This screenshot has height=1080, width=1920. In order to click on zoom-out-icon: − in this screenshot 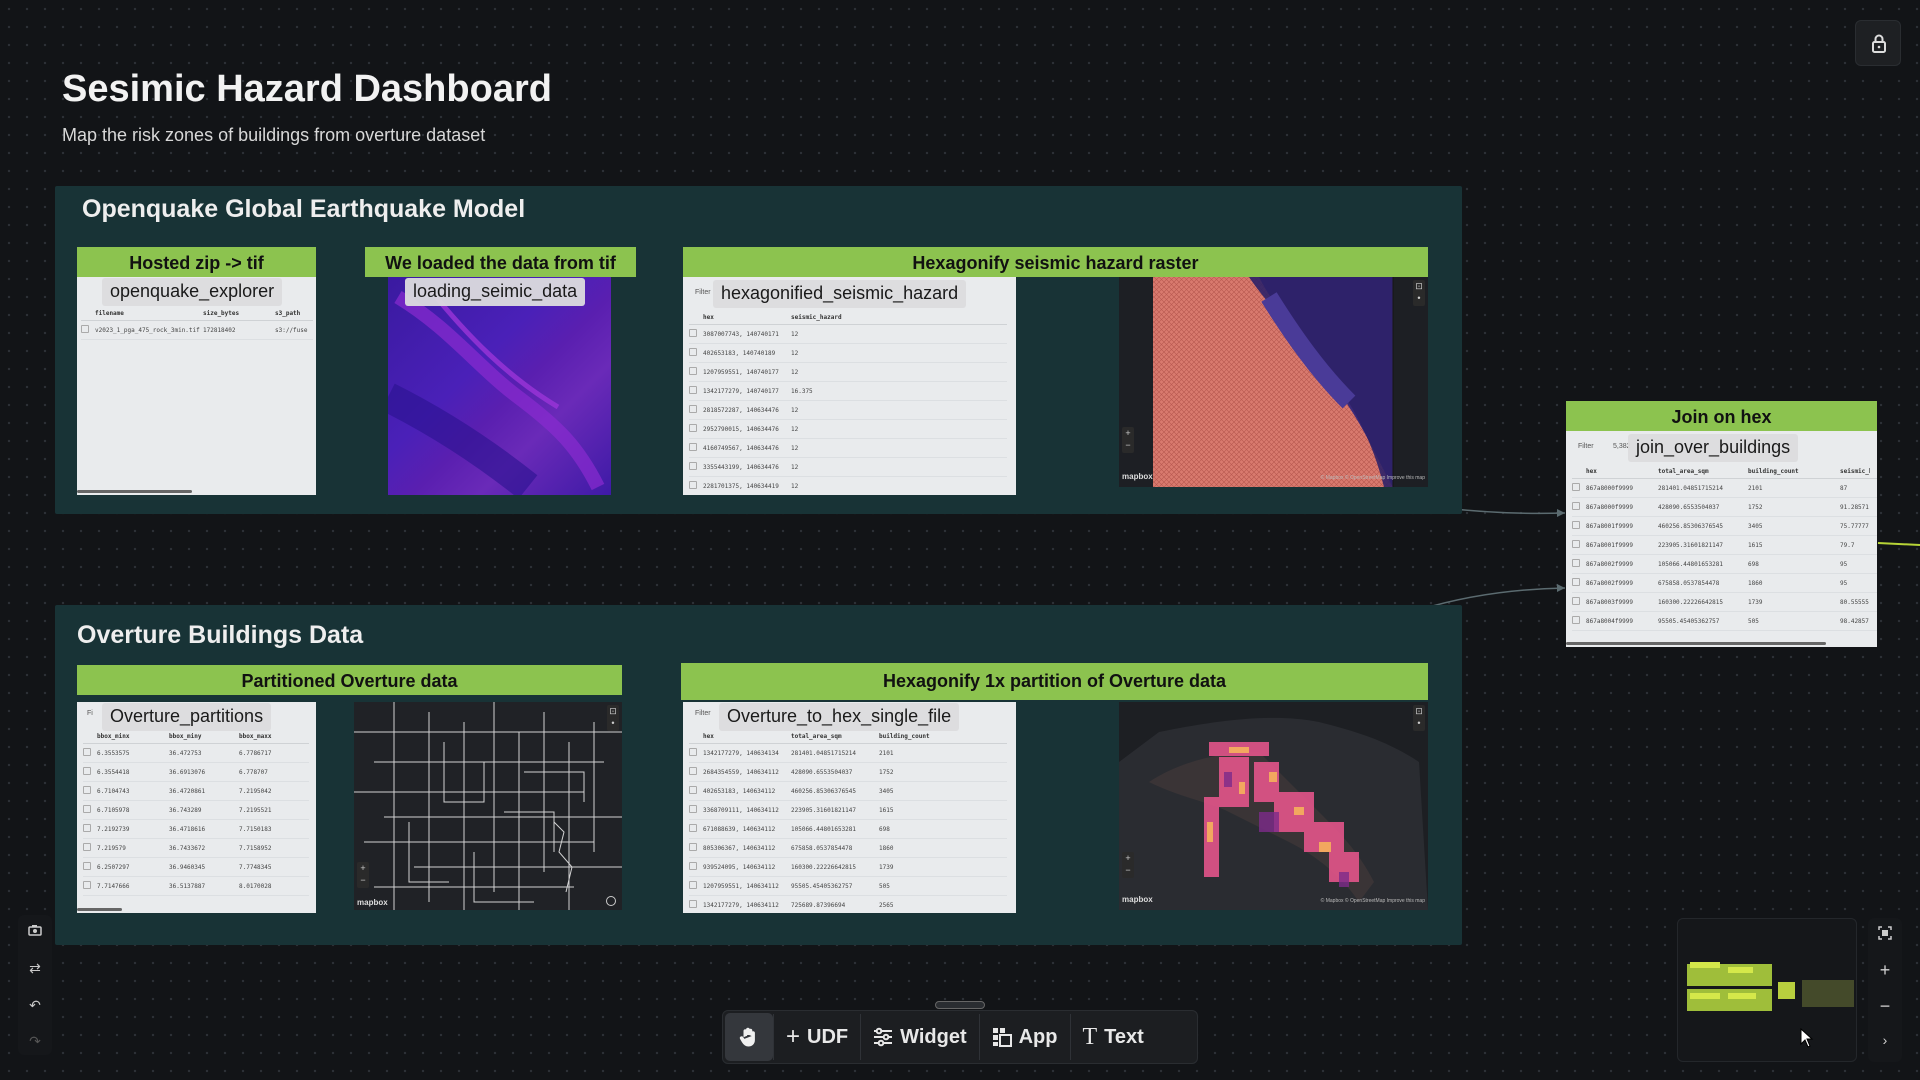, I will do `click(1885, 1006)`.